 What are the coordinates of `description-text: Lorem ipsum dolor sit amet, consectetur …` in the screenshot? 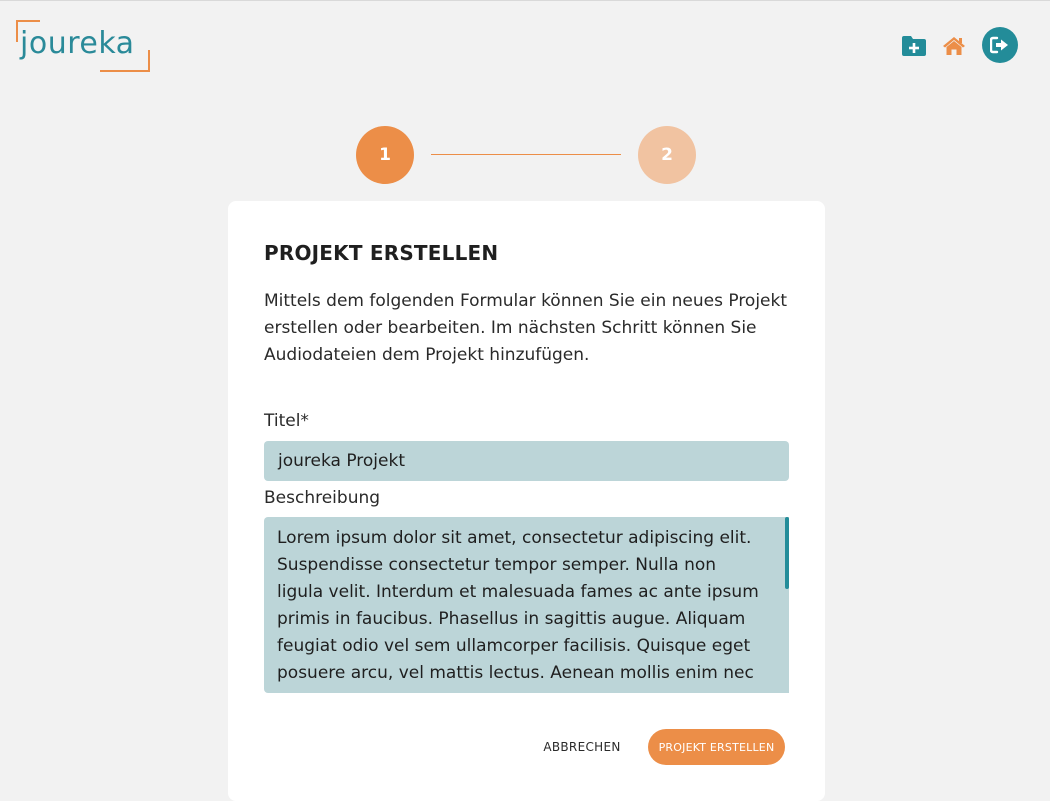 It's located at (518, 610).